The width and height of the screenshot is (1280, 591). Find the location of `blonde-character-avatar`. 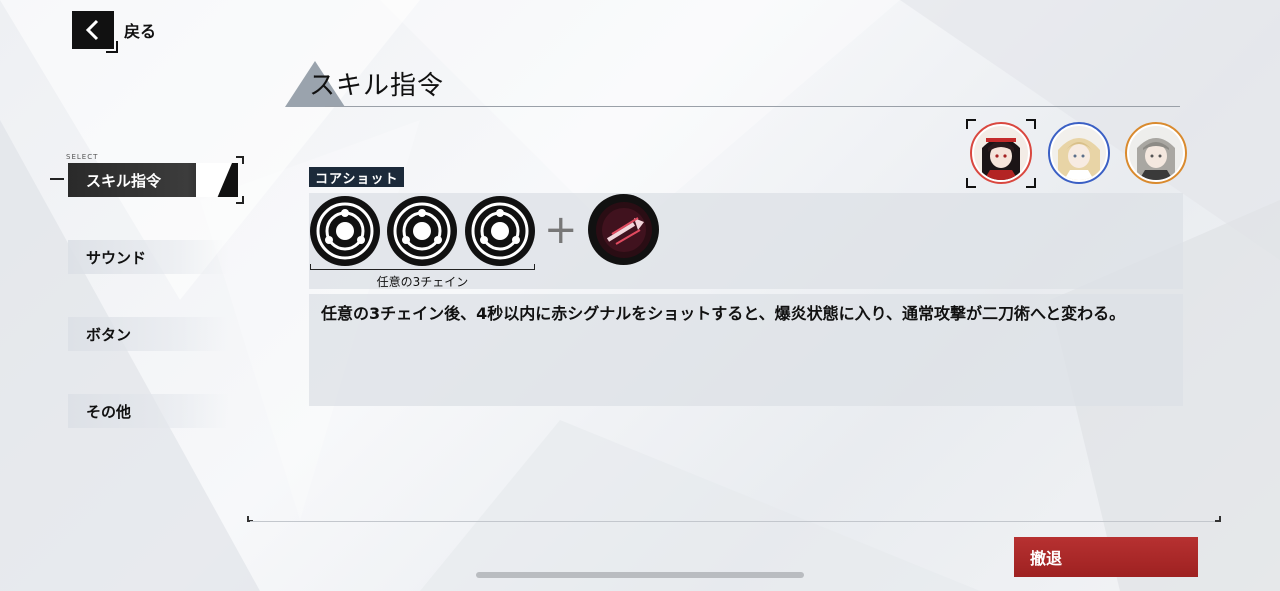

blonde-character-avatar is located at coordinates (1079, 153).